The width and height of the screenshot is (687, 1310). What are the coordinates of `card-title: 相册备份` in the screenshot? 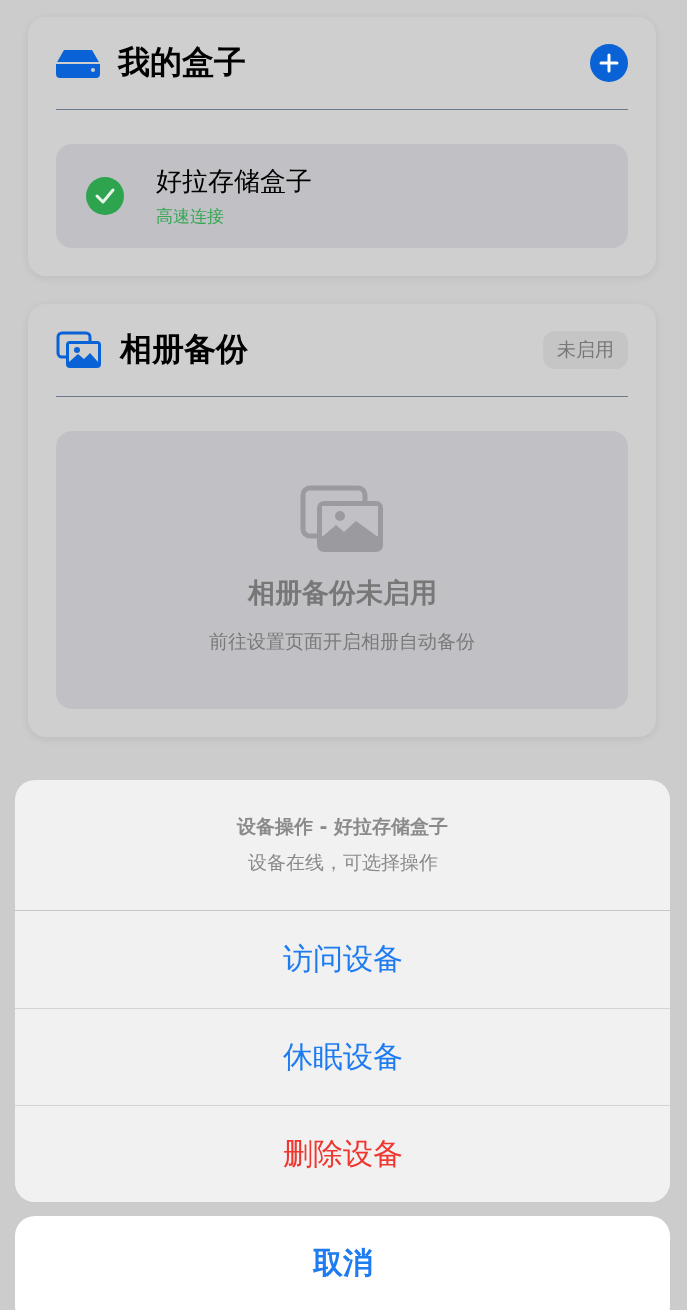 It's located at (184, 349).